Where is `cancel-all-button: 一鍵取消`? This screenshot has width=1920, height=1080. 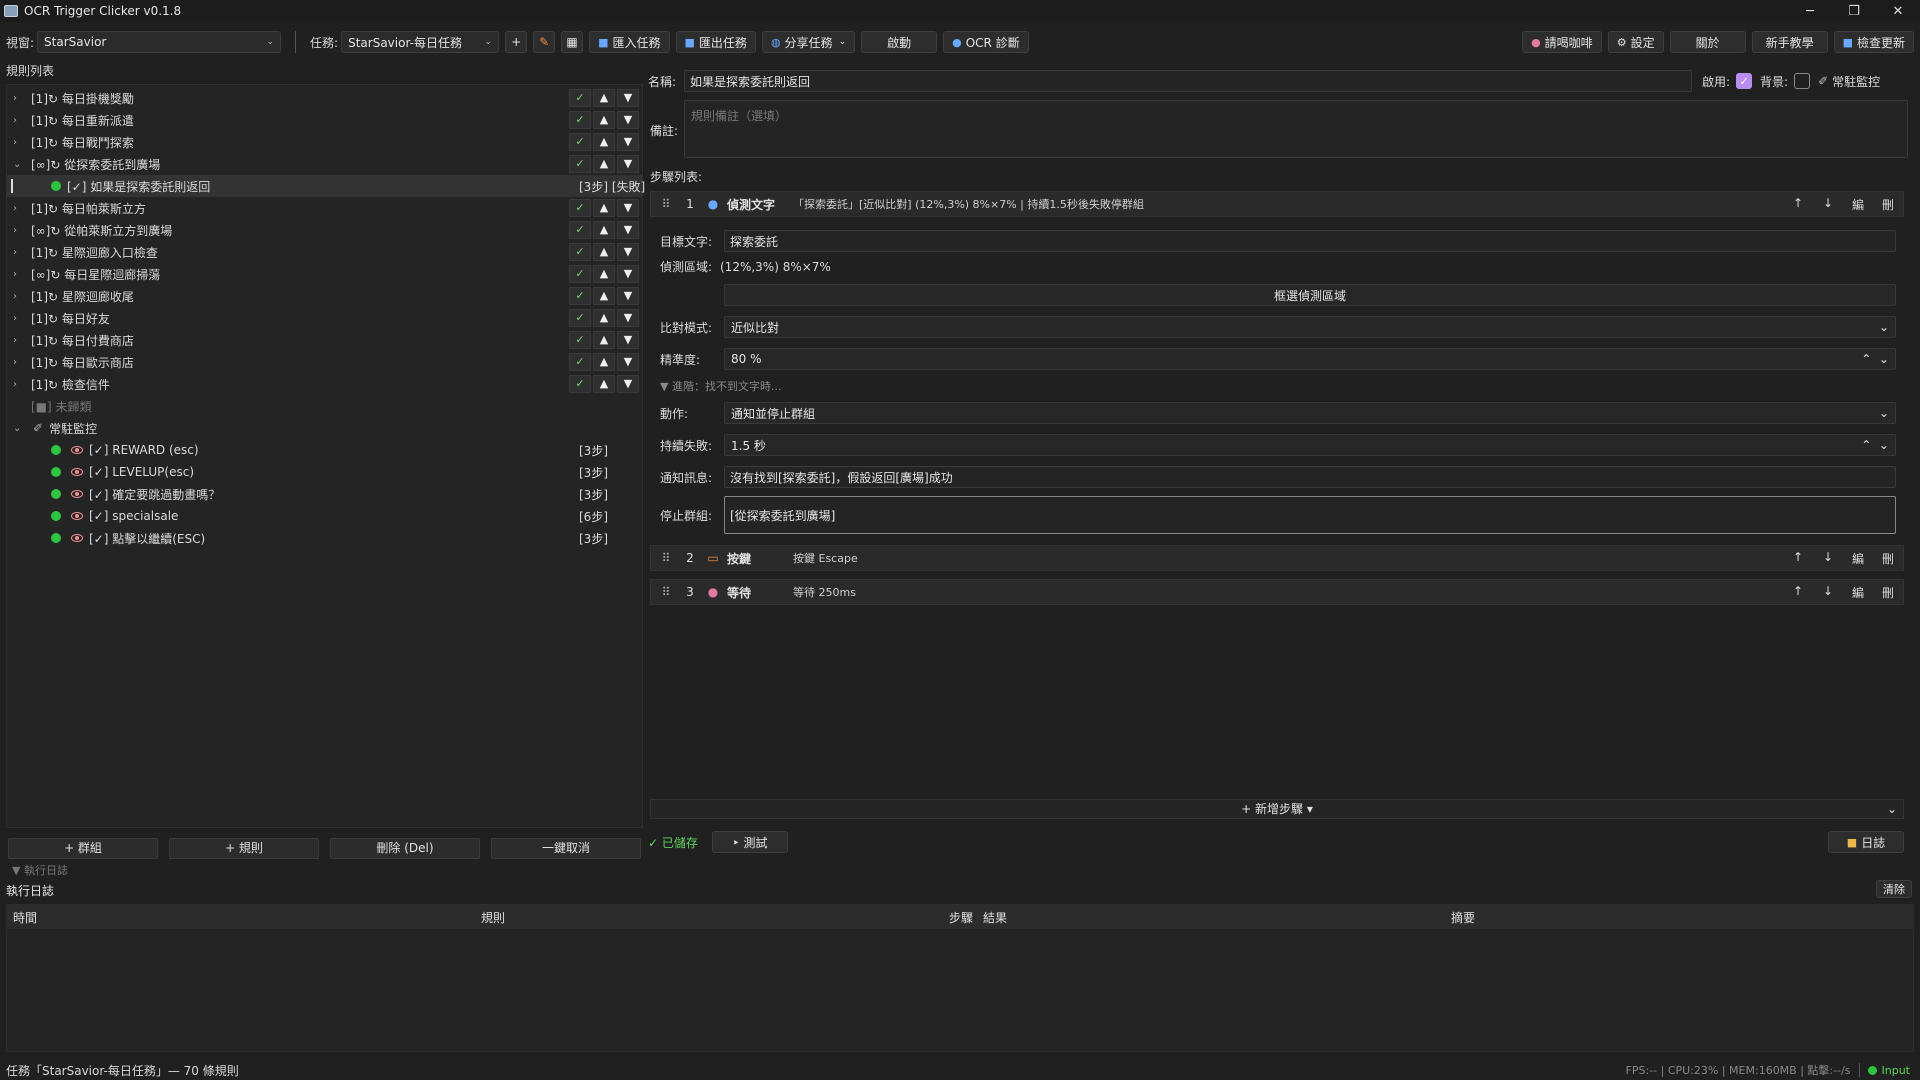
cancel-all-button: 一鍵取消 is located at coordinates (566, 848).